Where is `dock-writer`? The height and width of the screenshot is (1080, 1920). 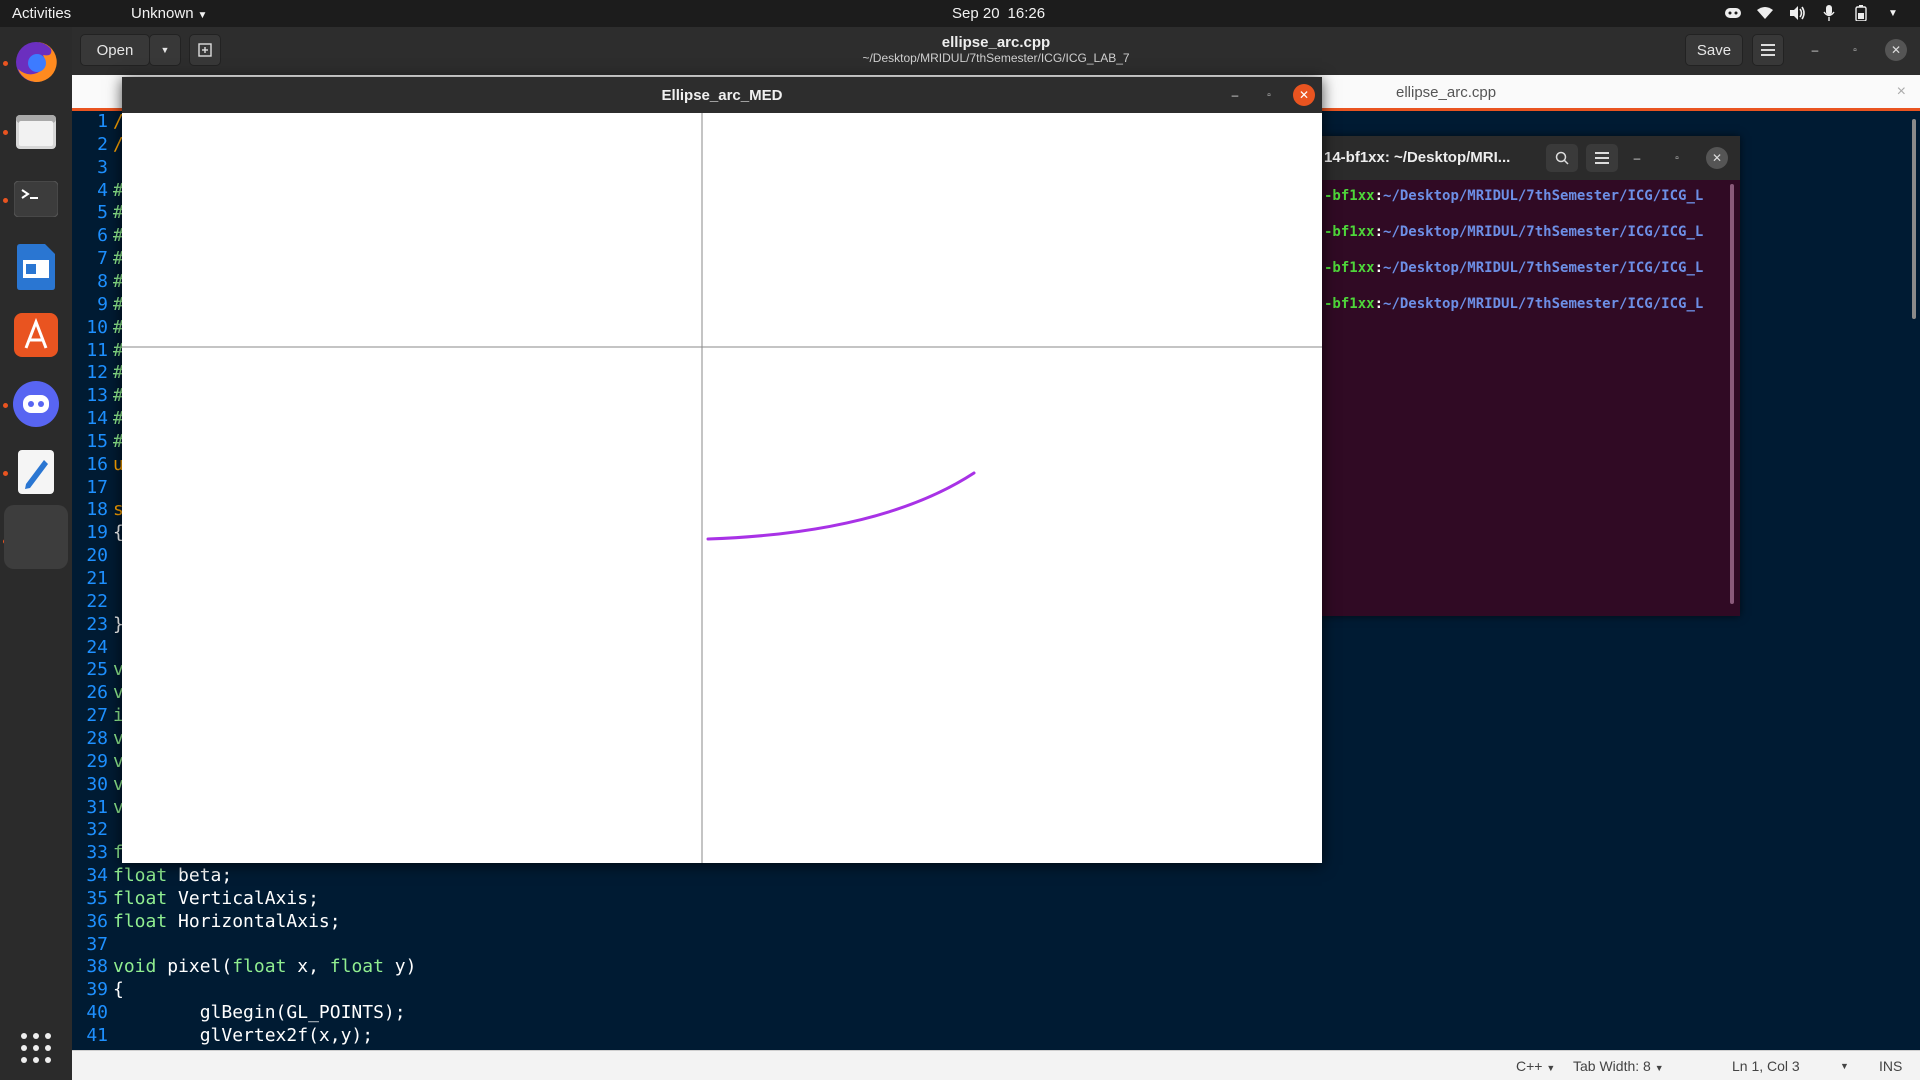 dock-writer is located at coordinates (36, 267).